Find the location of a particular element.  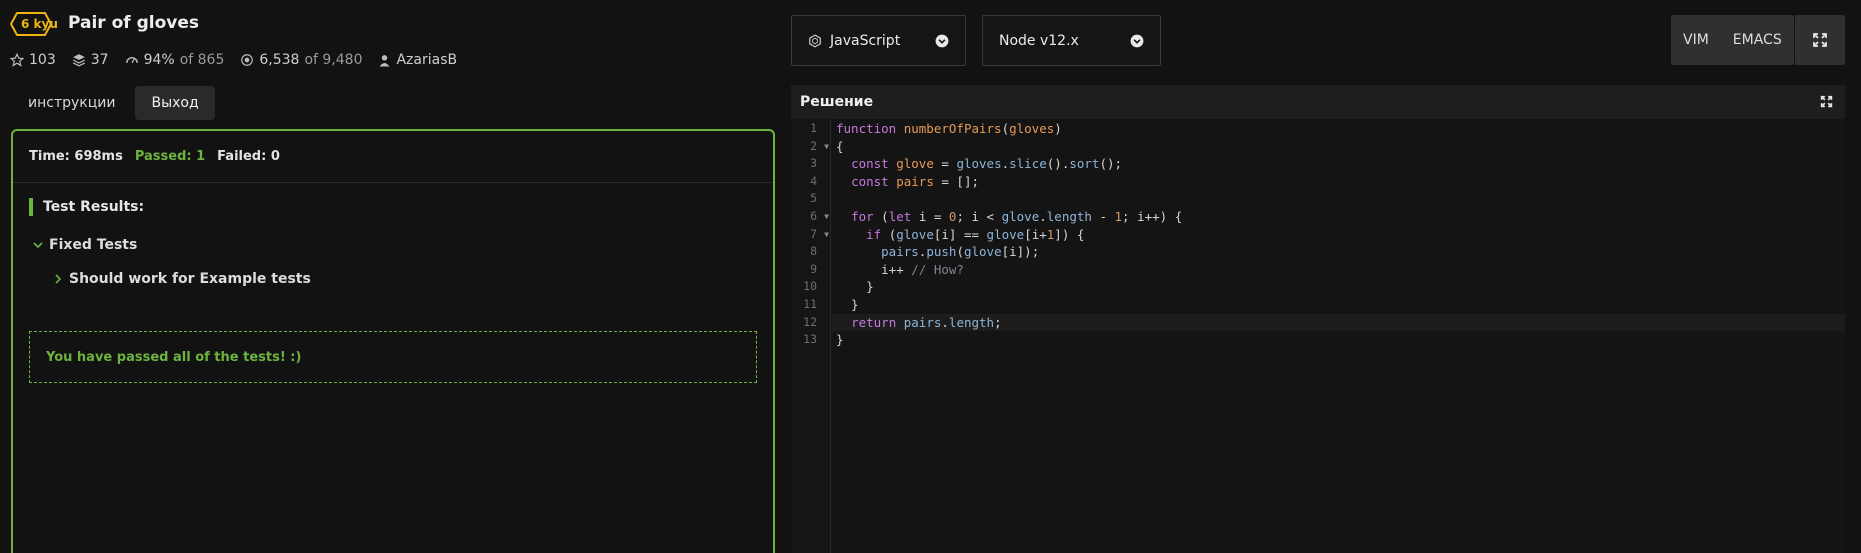

chevron-right-icon is located at coordinates (58, 279).